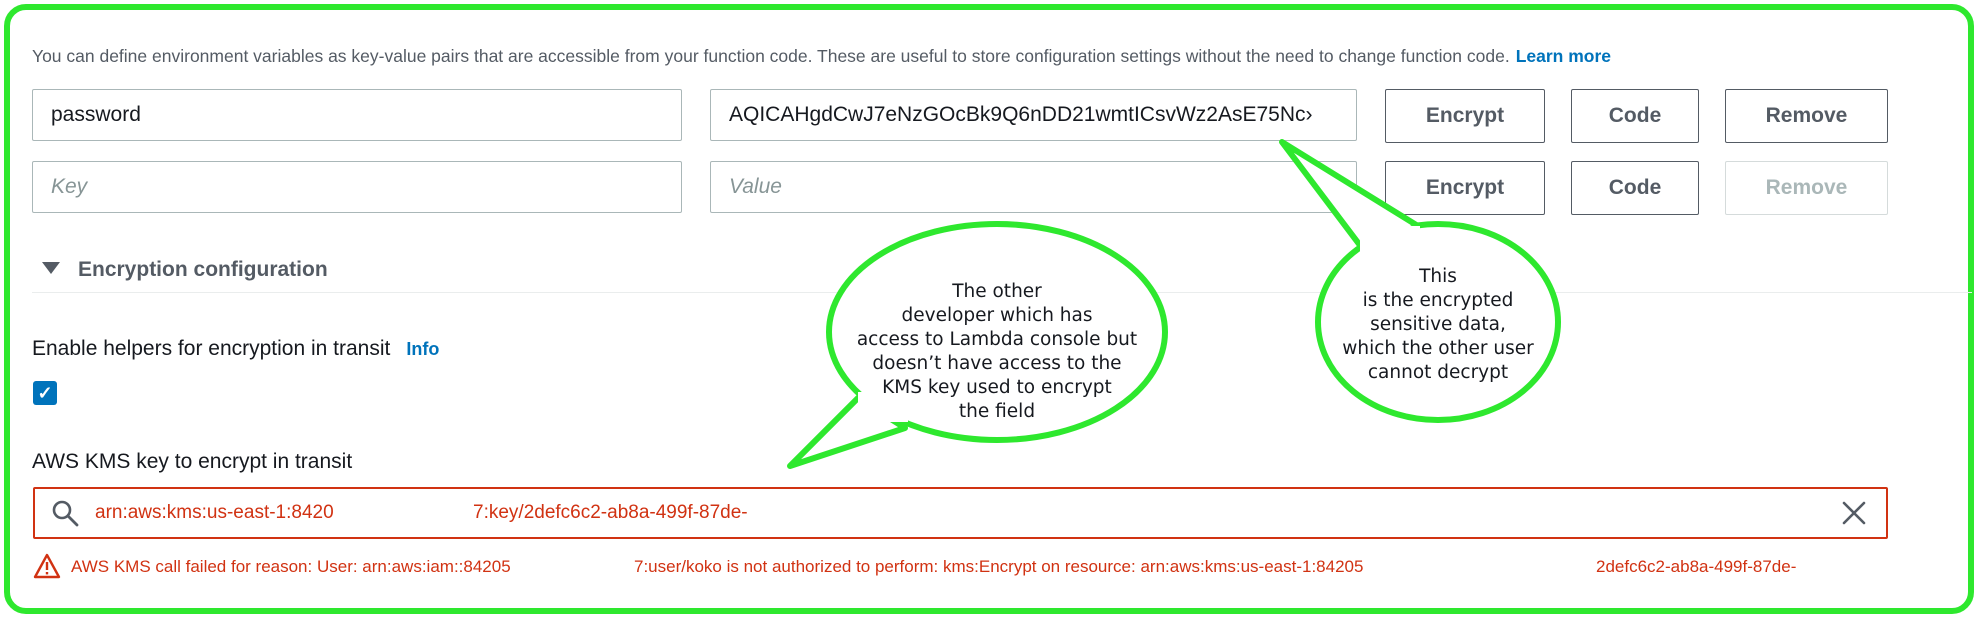 The width and height of the screenshot is (1986, 626). Describe the element at coordinates (1438, 300) in the screenshot. I see `right-callout-line: is the encrypted` at that location.